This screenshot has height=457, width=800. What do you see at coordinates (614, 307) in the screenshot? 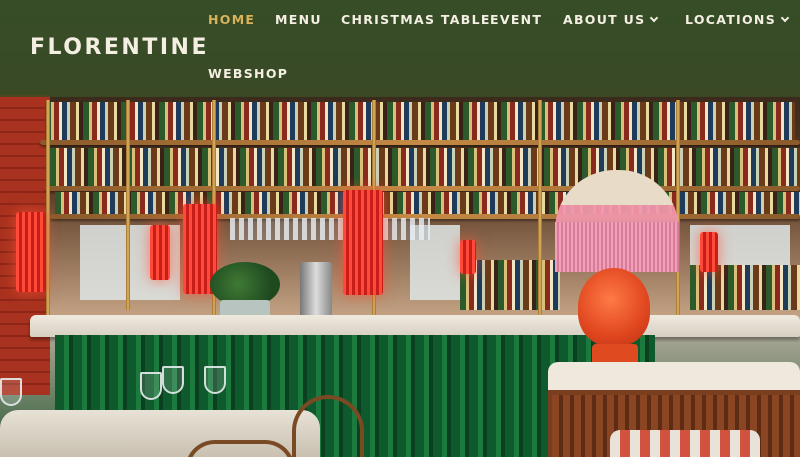
I see `orange-pinecone-lamp` at bounding box center [614, 307].